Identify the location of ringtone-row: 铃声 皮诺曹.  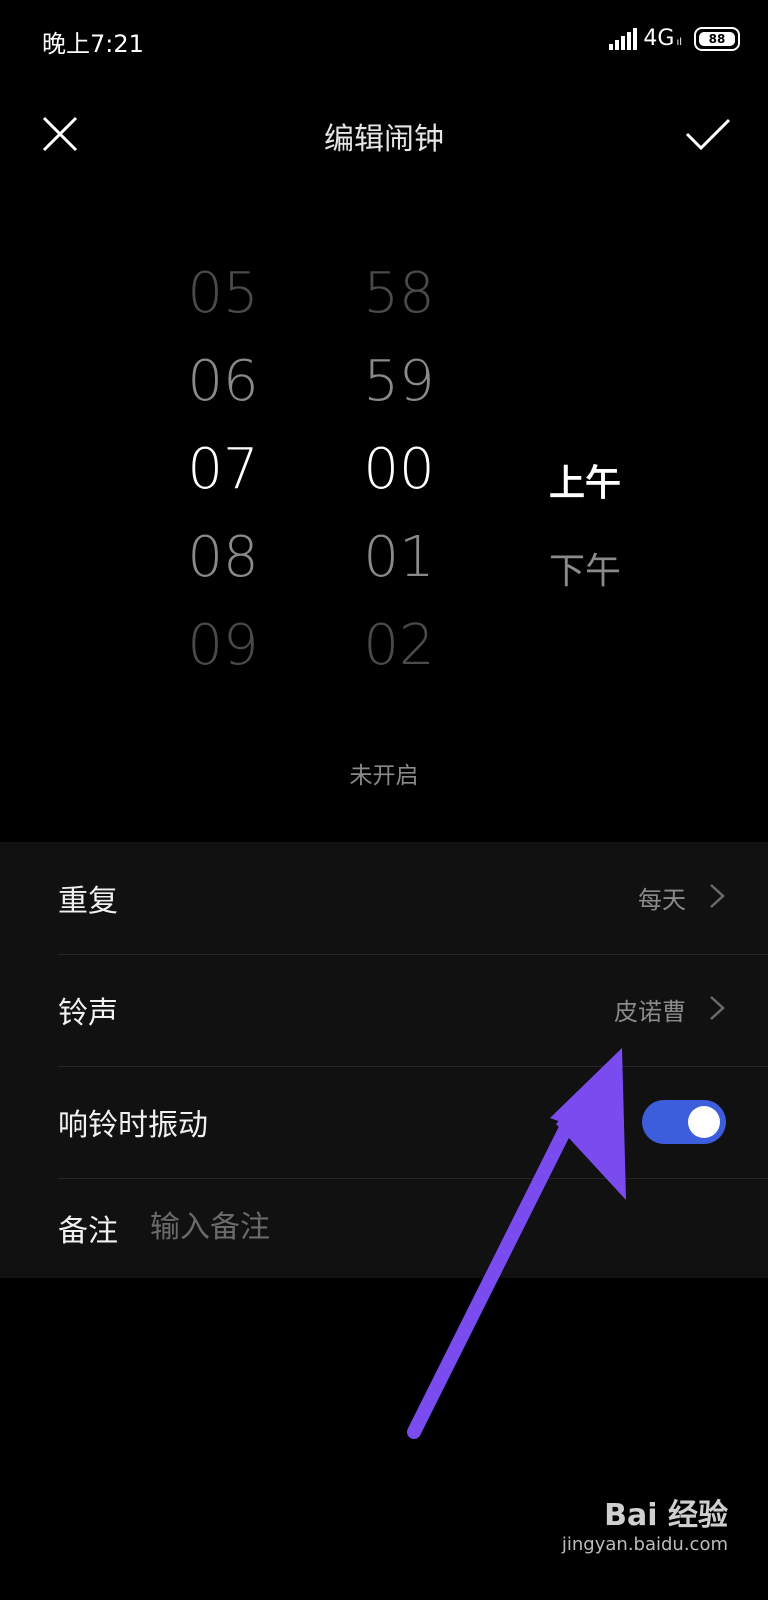
(384, 1010).